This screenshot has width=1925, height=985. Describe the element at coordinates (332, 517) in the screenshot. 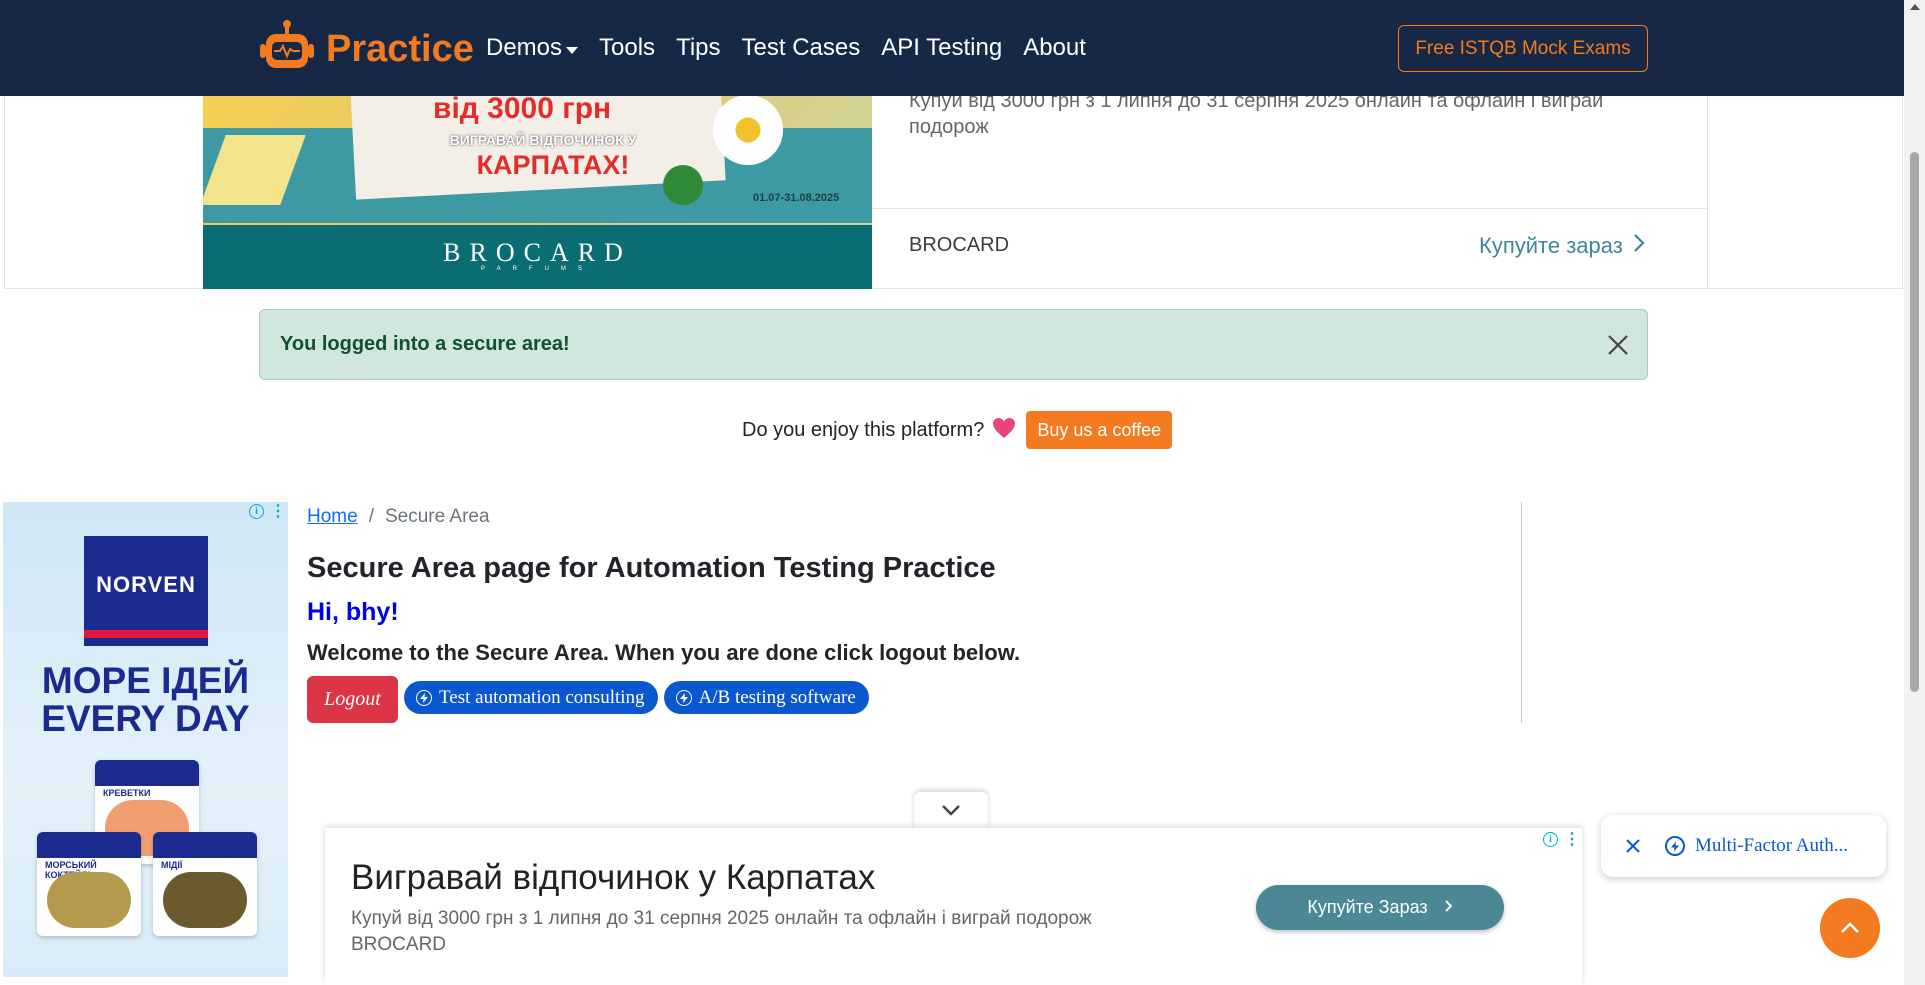

I see `breadcrumb-home-link: Home` at that location.